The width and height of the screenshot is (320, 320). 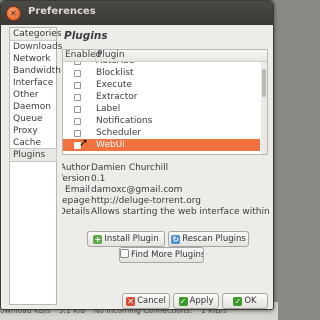 I want to click on category-bandwidth: Bandwidth, so click(x=35, y=71).